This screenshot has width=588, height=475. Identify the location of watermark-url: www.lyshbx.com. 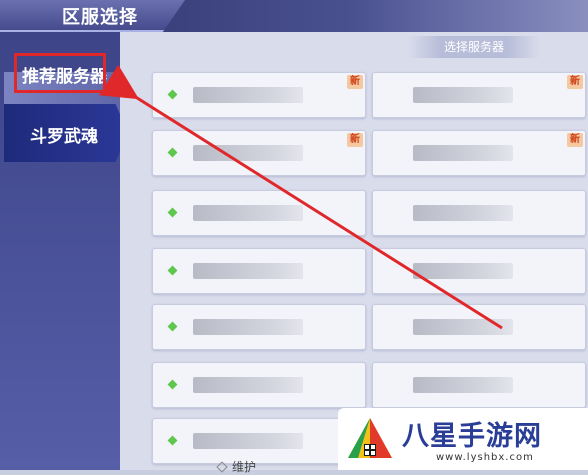
(485, 457).